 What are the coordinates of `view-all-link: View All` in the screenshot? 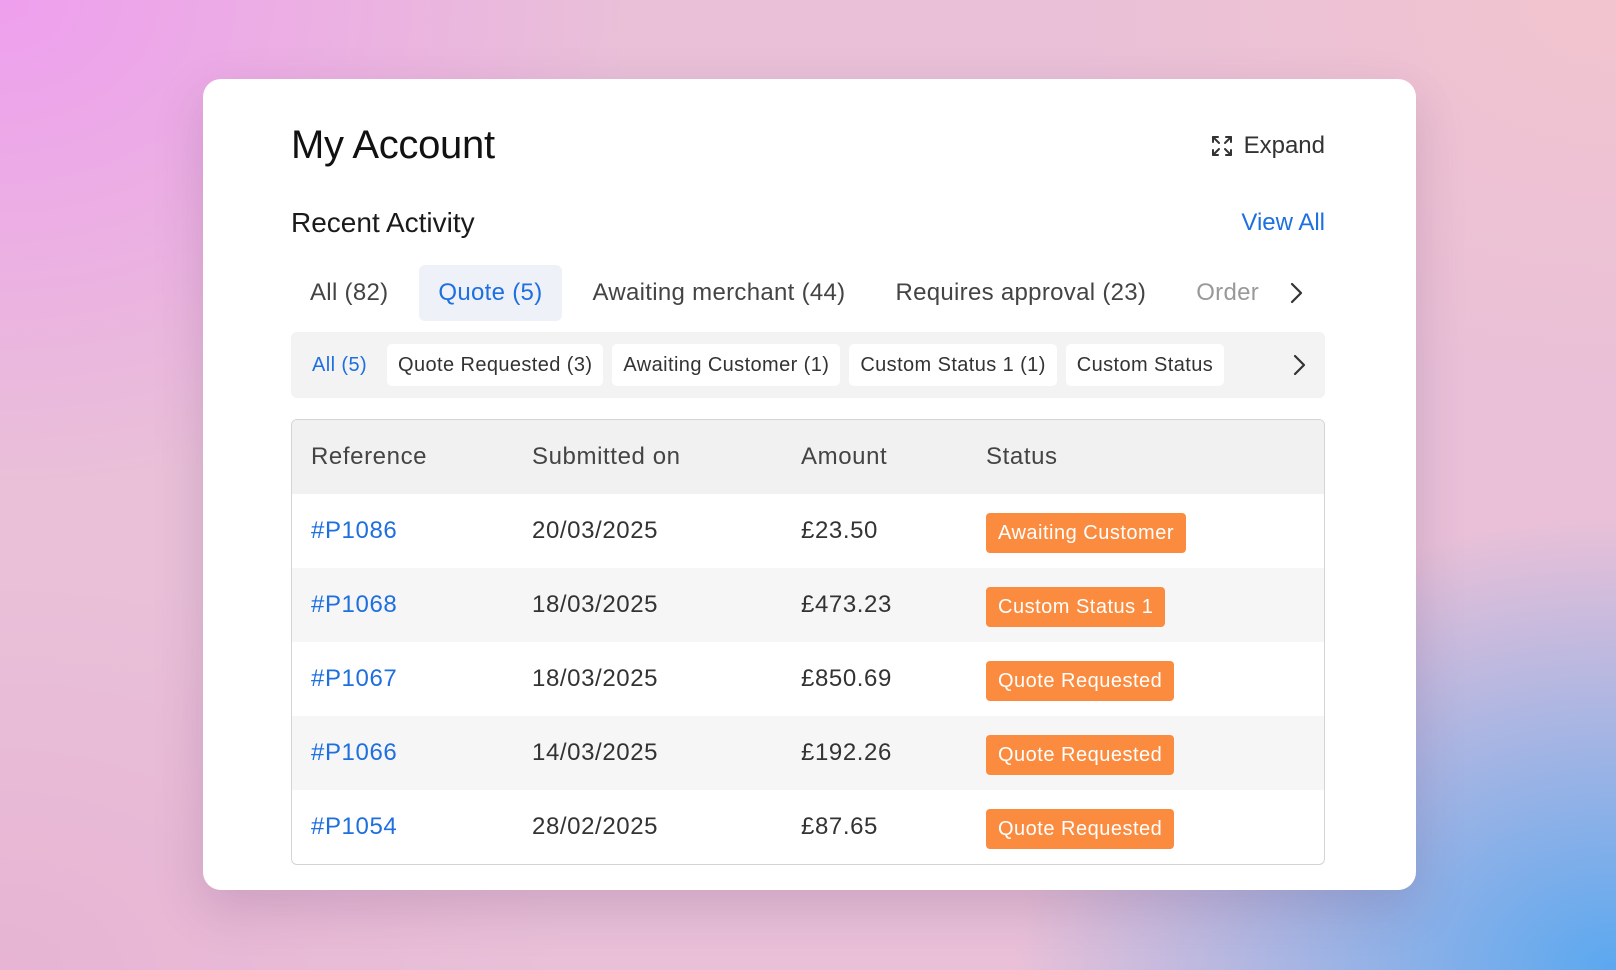 It's located at (1283, 223).